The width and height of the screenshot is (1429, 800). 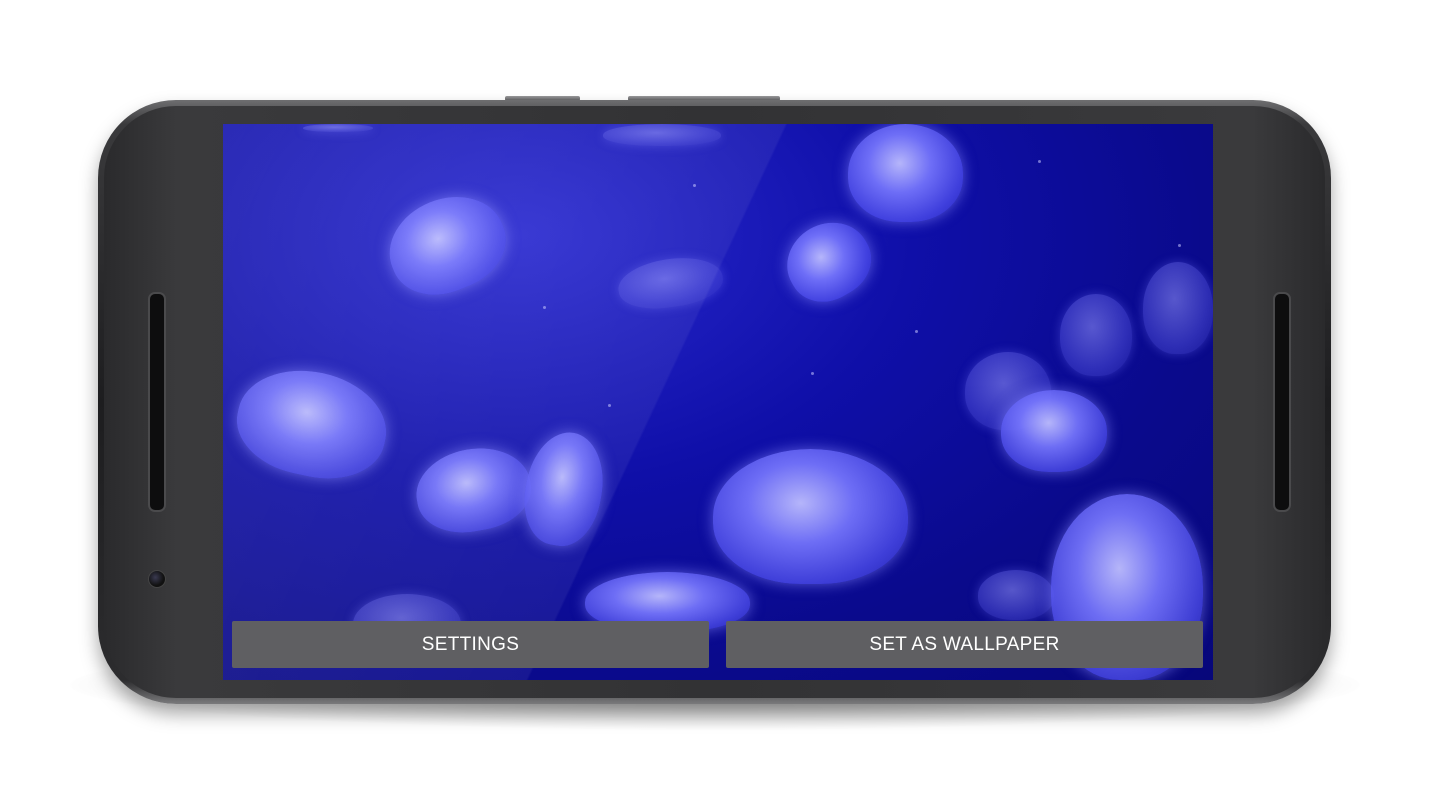 What do you see at coordinates (157, 579) in the screenshot?
I see `camera-icon` at bounding box center [157, 579].